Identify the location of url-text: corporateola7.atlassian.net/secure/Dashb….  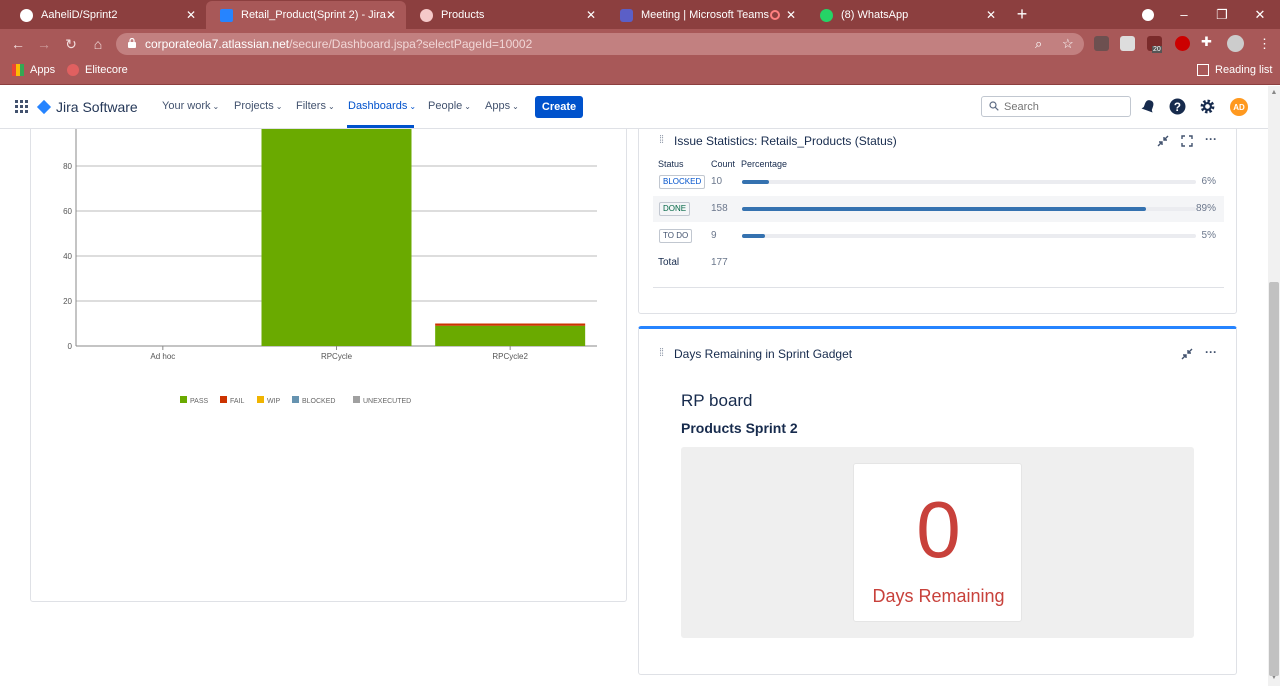
(338, 44).